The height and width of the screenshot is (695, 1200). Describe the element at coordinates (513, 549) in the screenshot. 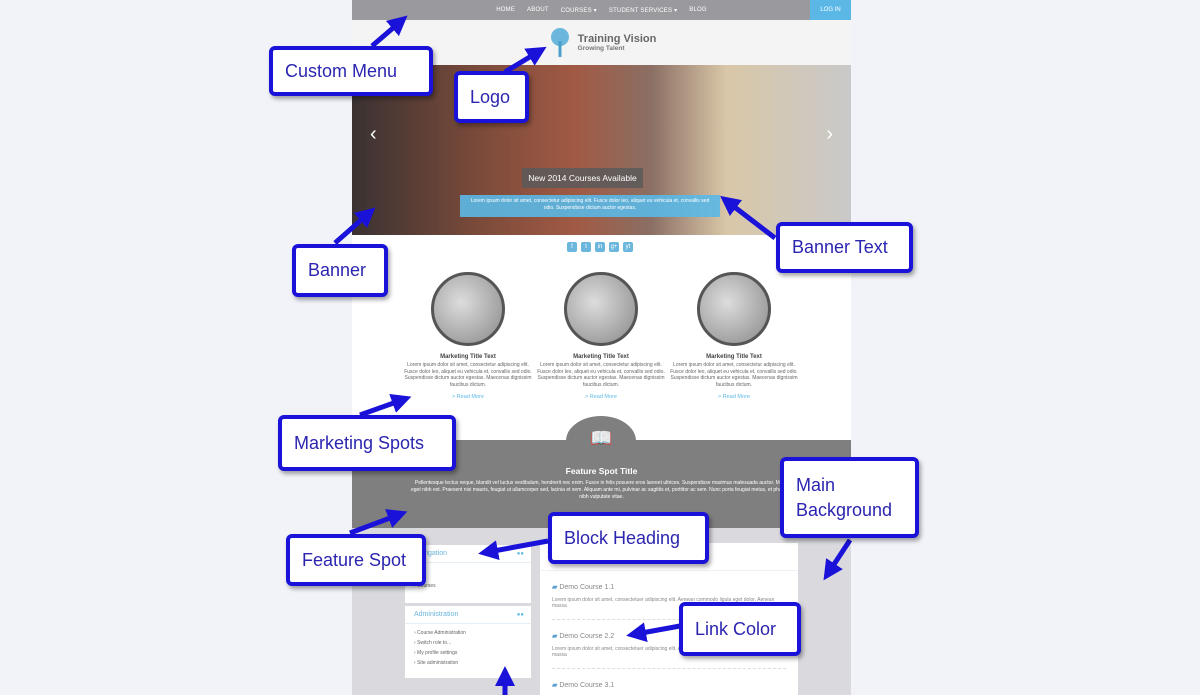

I see `arrow-block-heading` at that location.